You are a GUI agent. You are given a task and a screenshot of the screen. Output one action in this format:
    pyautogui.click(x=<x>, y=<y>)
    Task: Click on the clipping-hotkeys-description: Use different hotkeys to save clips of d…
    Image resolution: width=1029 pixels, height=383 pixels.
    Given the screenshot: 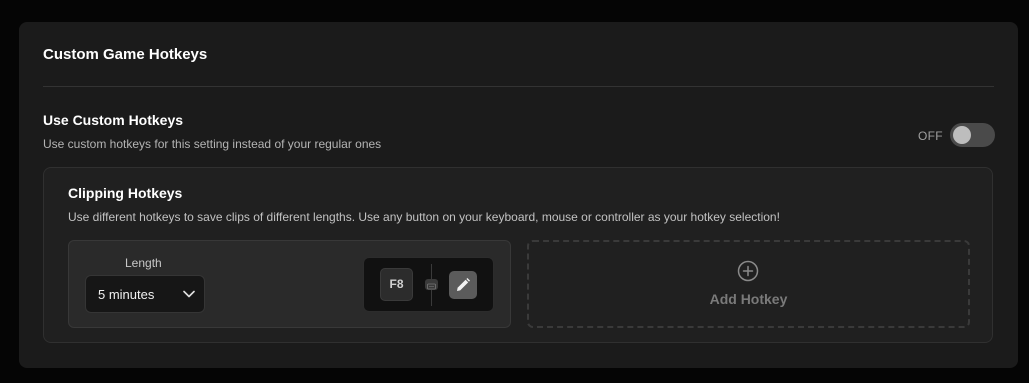 What is the action you would take?
    pyautogui.click(x=424, y=217)
    